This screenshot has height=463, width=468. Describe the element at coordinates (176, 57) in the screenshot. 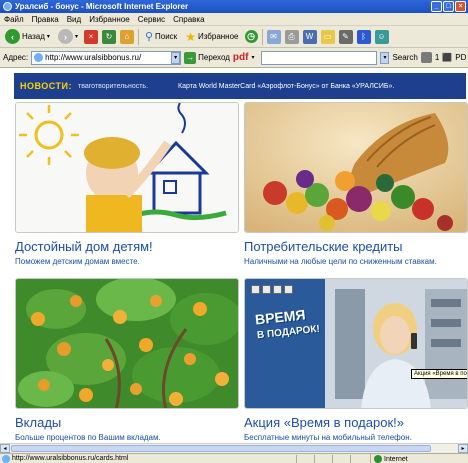

I see `address-dropdown-icon: ▾` at that location.